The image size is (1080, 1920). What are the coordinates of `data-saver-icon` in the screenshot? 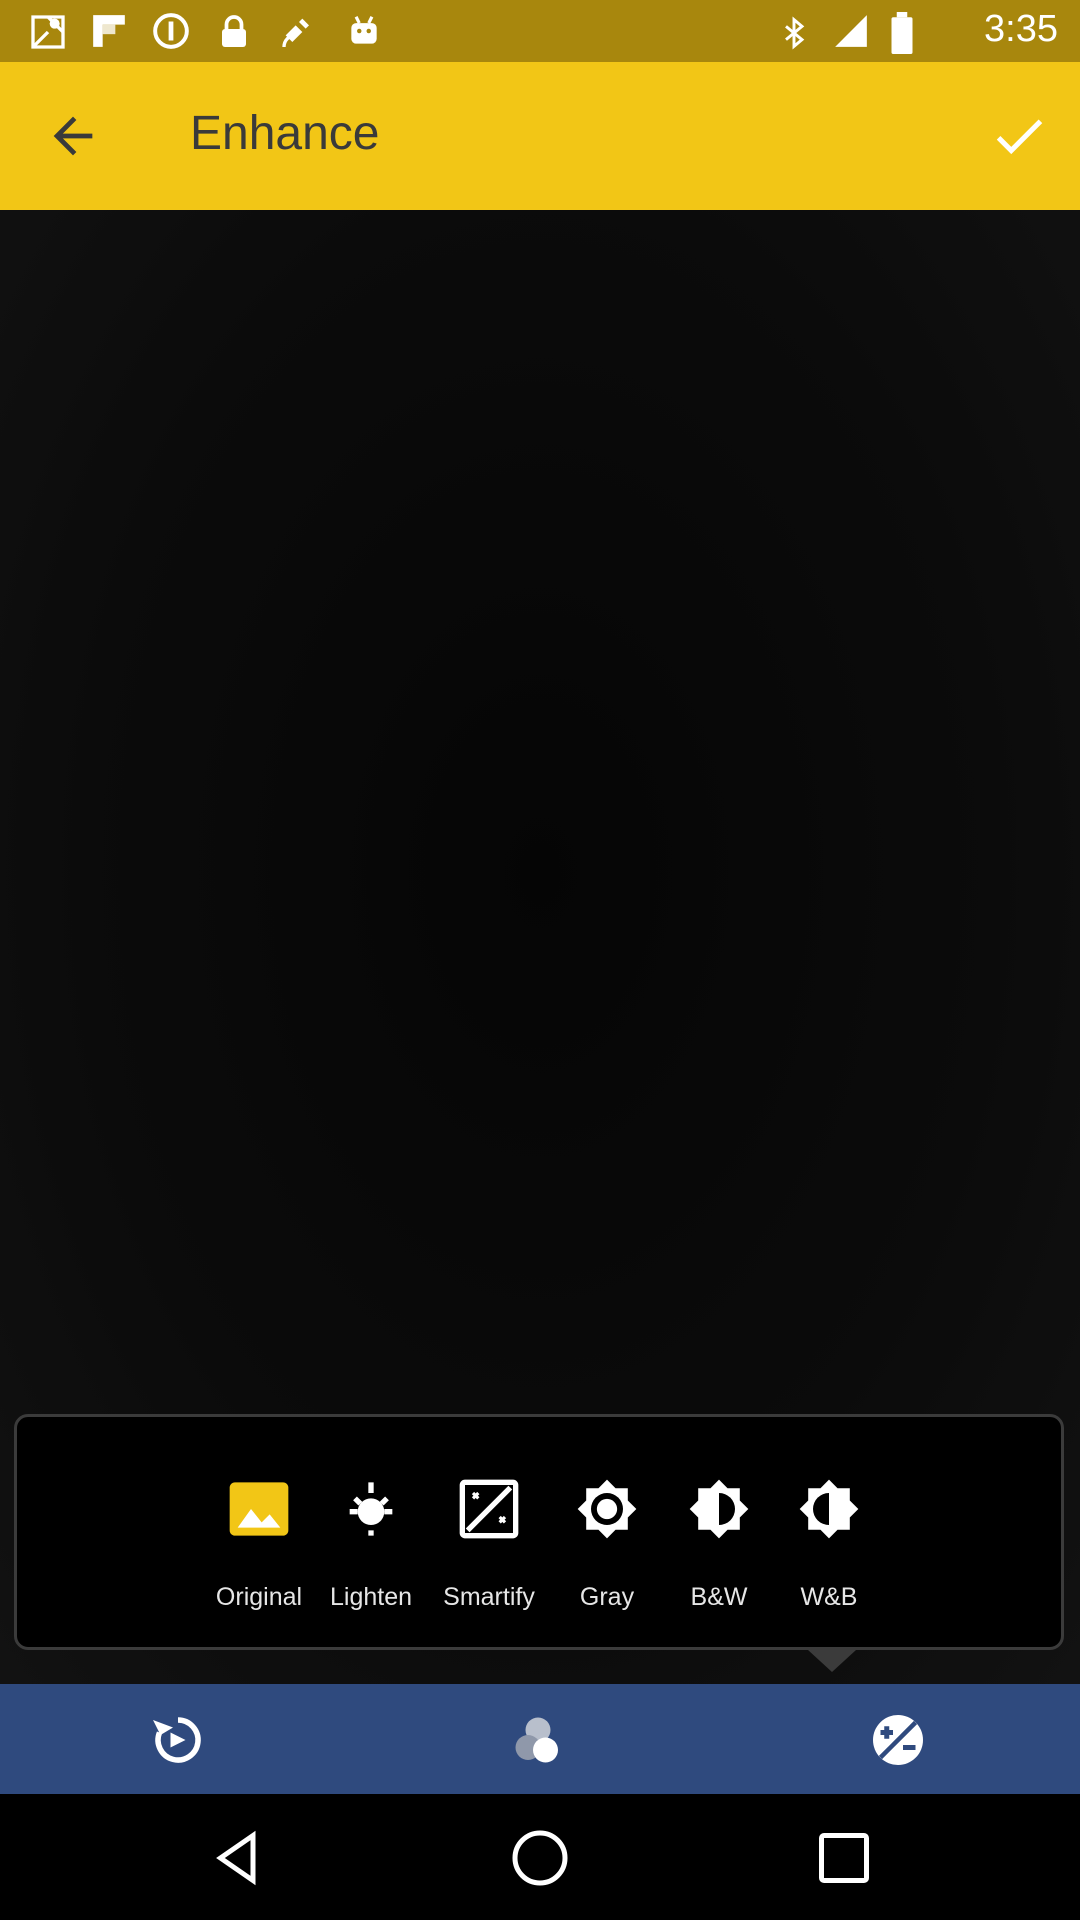 It's located at (171, 31).